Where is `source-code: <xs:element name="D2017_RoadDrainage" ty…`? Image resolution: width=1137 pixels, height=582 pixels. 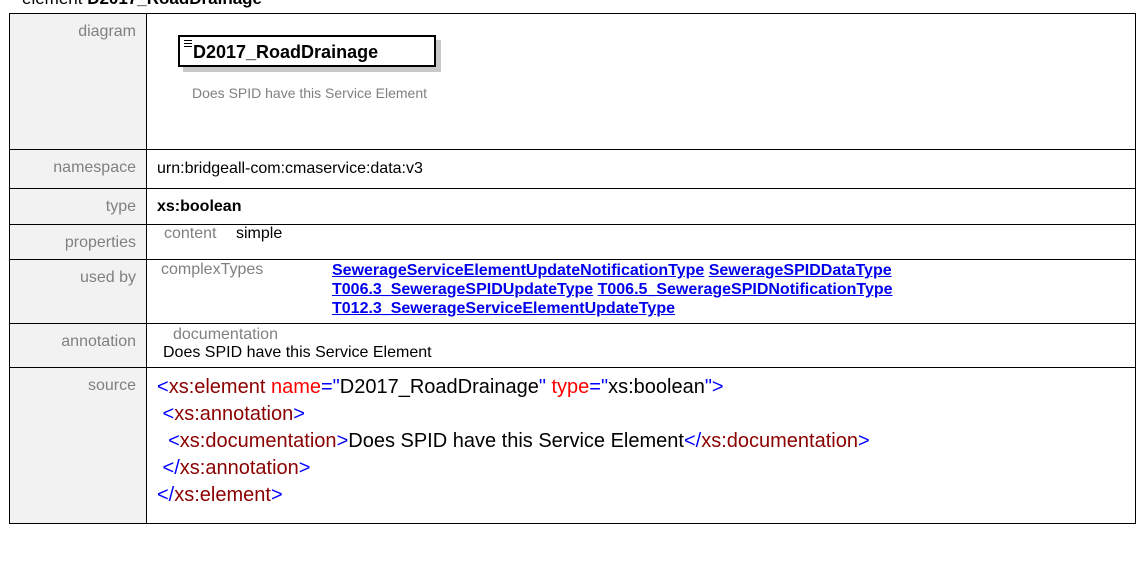
source-code: <xs:element name="D2017_RoadDrainage" ty… is located at coordinates (513, 441).